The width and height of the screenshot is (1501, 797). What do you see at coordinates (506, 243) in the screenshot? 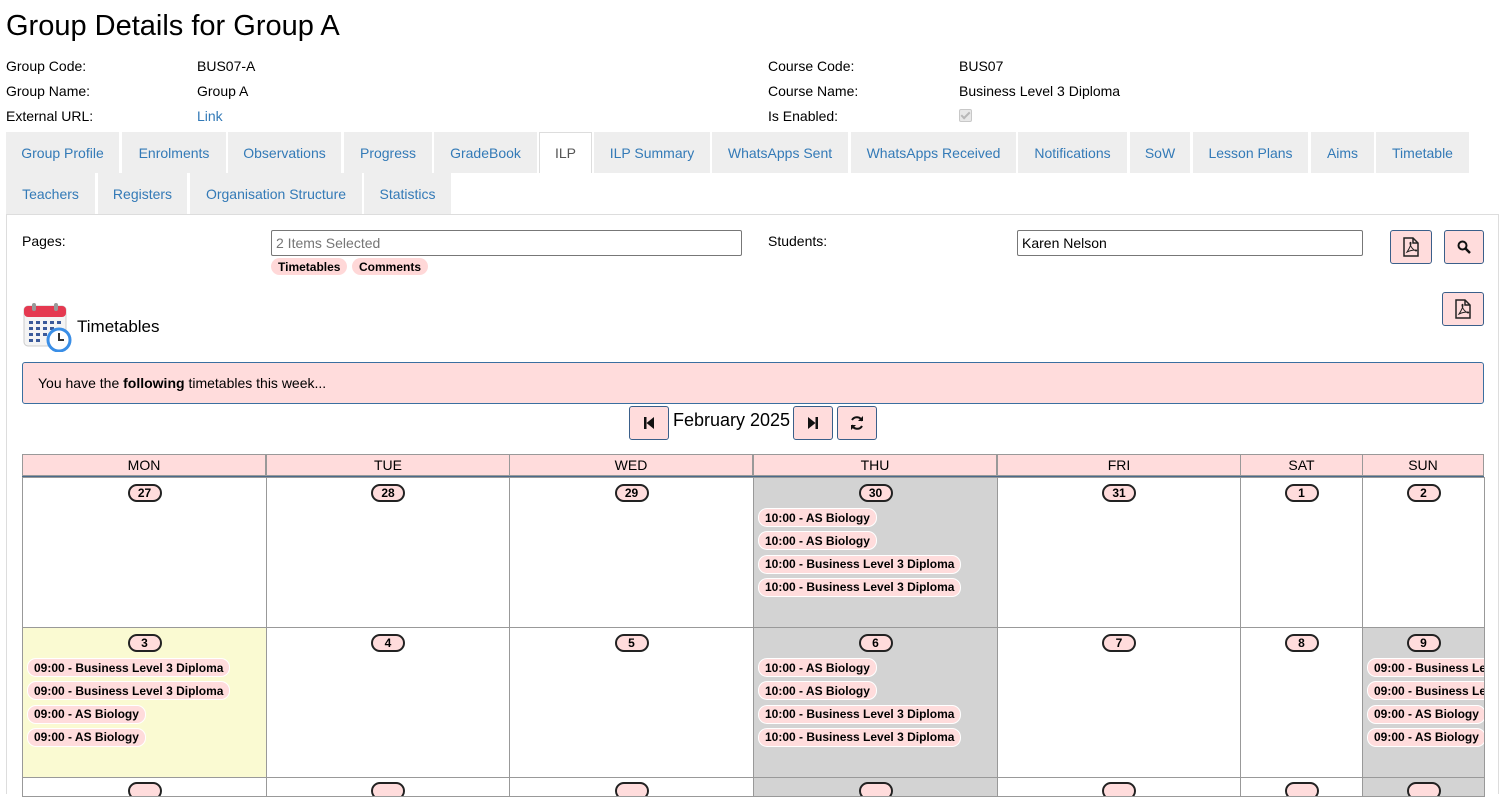
I see `pages-multiselect` at bounding box center [506, 243].